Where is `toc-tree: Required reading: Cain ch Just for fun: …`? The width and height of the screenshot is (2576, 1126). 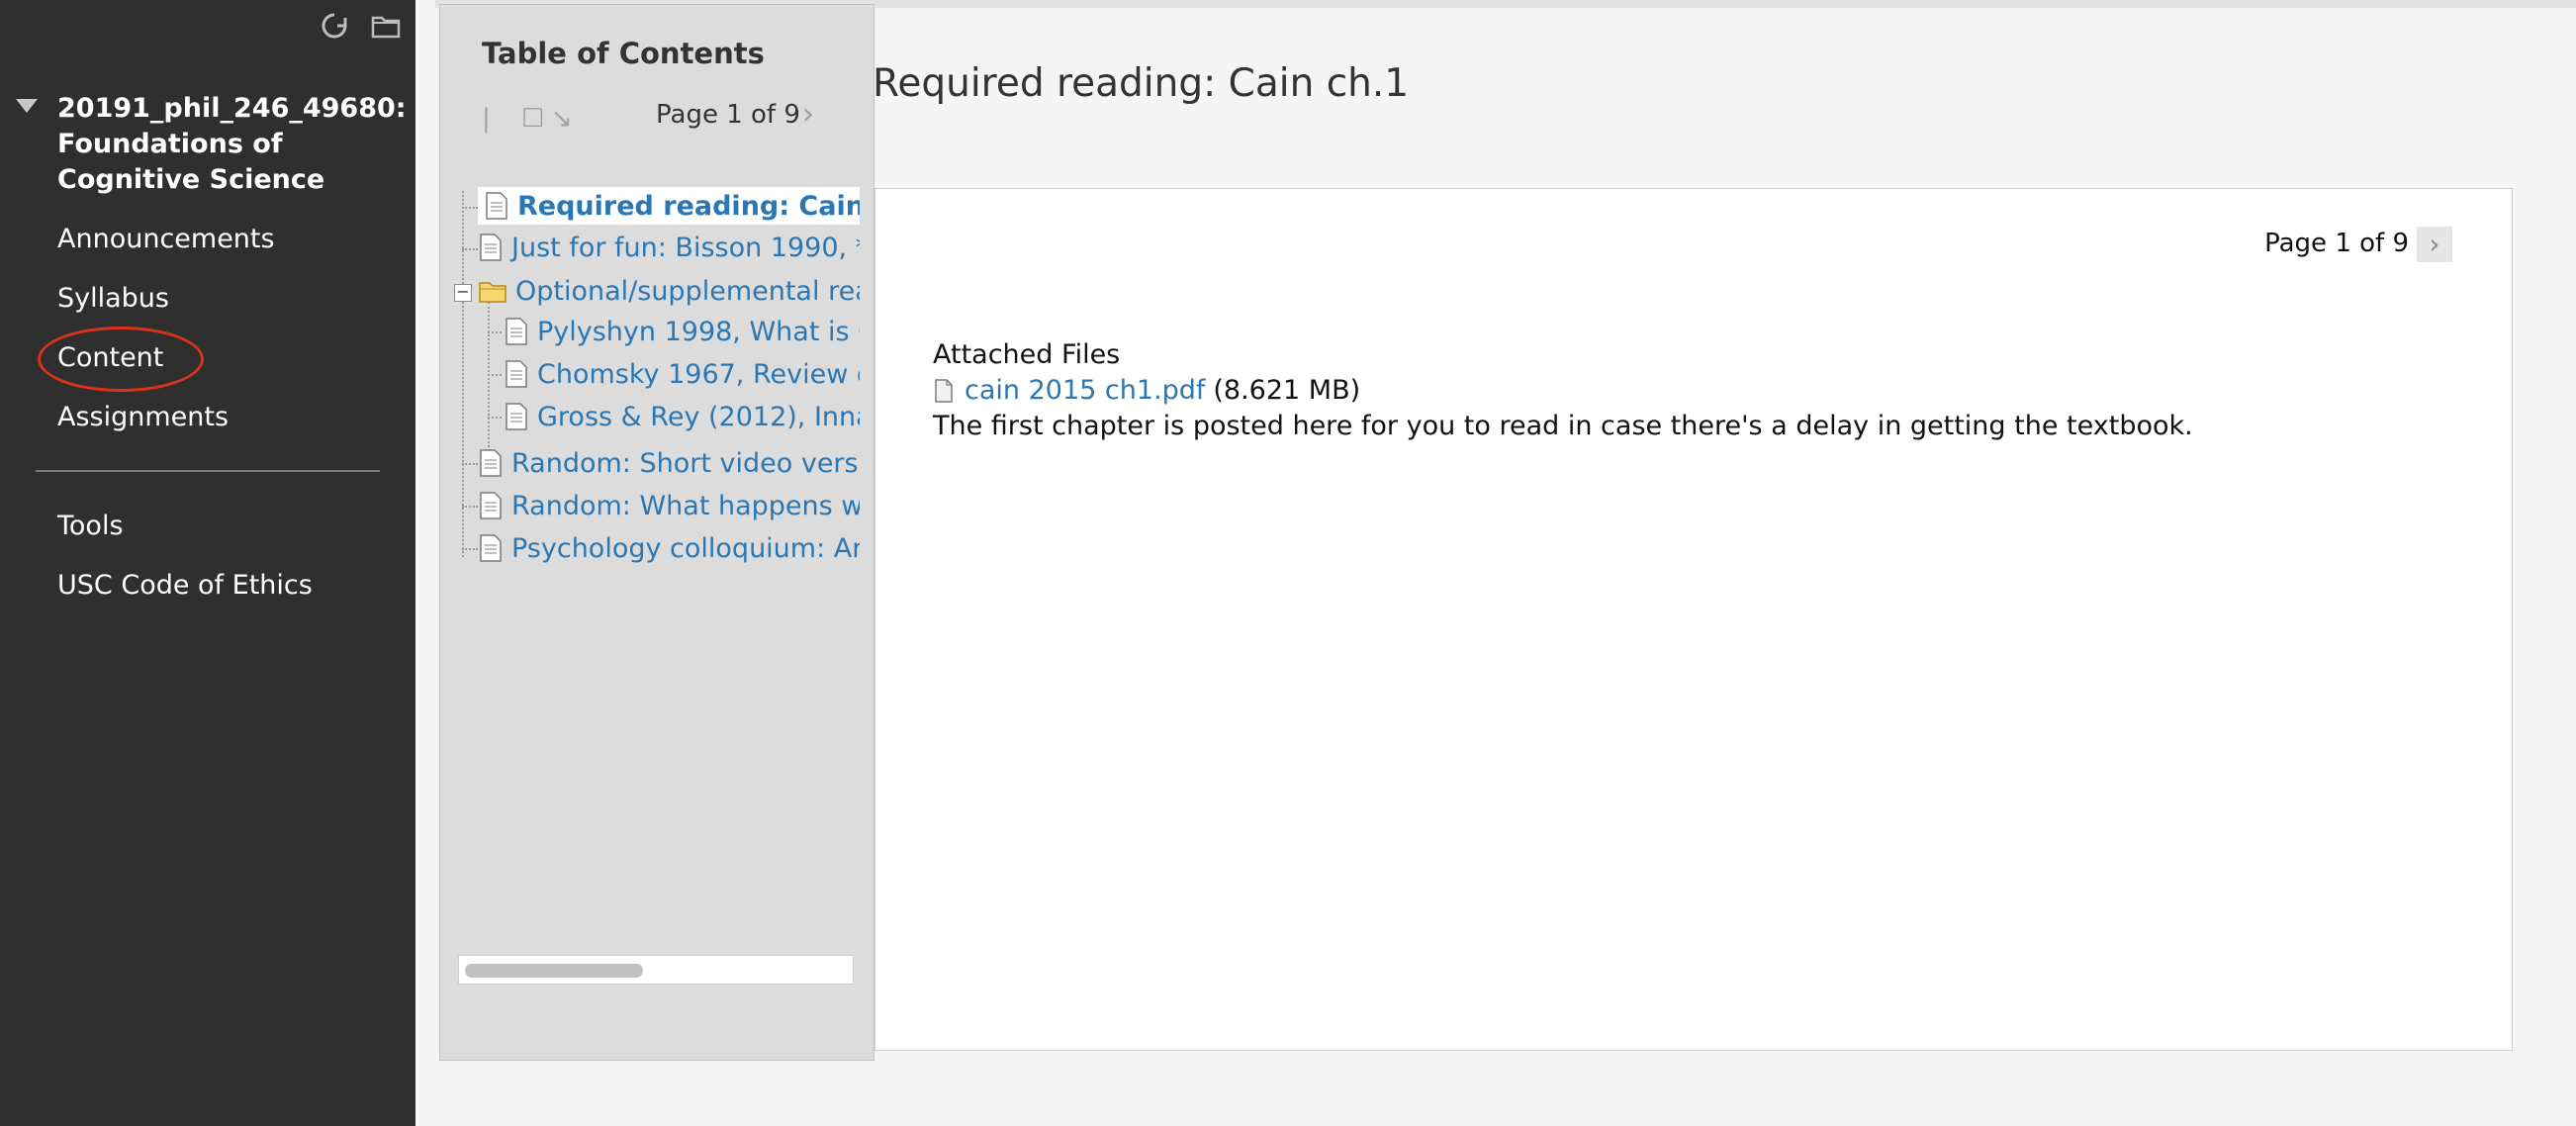
toc-tree: Required reading: Cain ch Just for fun: … is located at coordinates (657, 376).